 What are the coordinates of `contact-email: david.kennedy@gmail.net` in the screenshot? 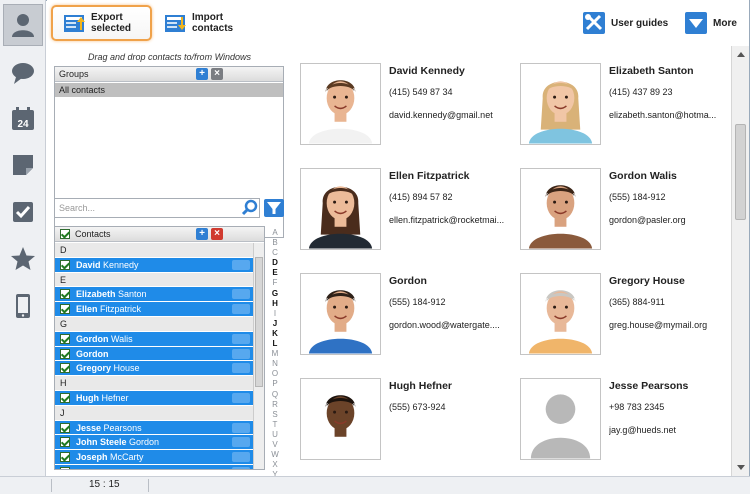 It's located at (448, 115).